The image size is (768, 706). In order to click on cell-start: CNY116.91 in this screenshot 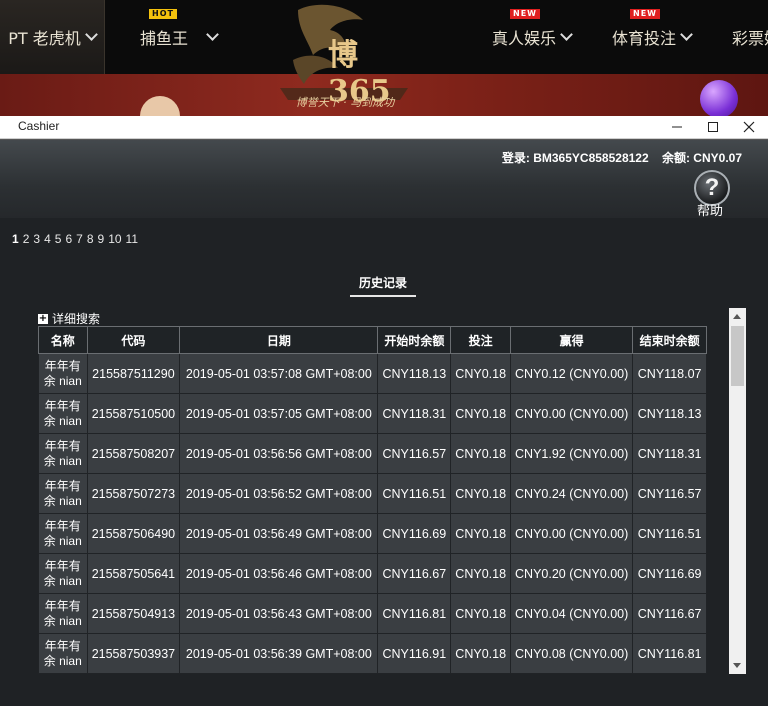, I will do `click(414, 653)`.